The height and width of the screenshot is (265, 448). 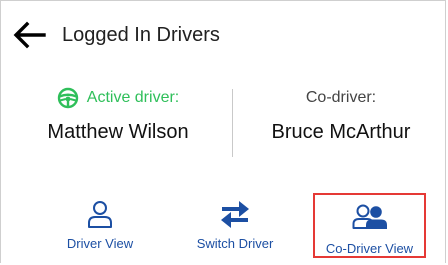 I want to click on active-driver-panel: Active driver: Matthew Wilson, so click(x=118, y=115).